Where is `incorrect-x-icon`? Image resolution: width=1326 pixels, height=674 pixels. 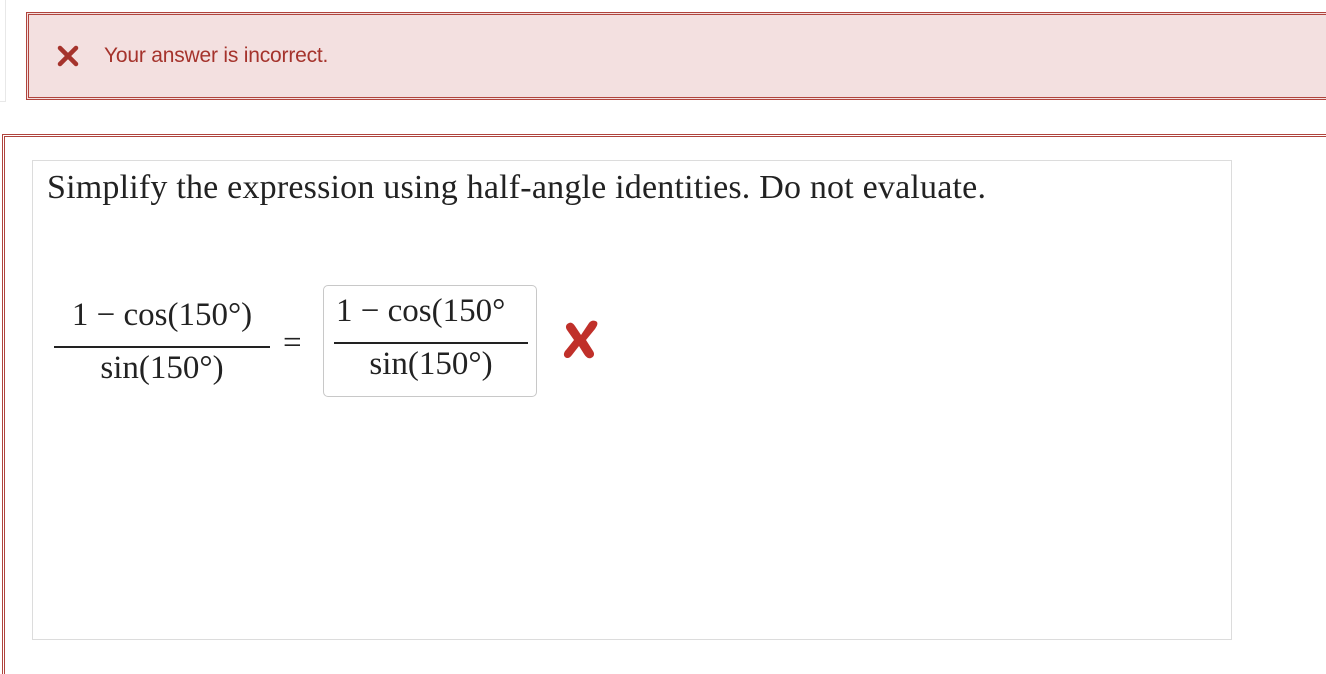
incorrect-x-icon is located at coordinates (581, 339).